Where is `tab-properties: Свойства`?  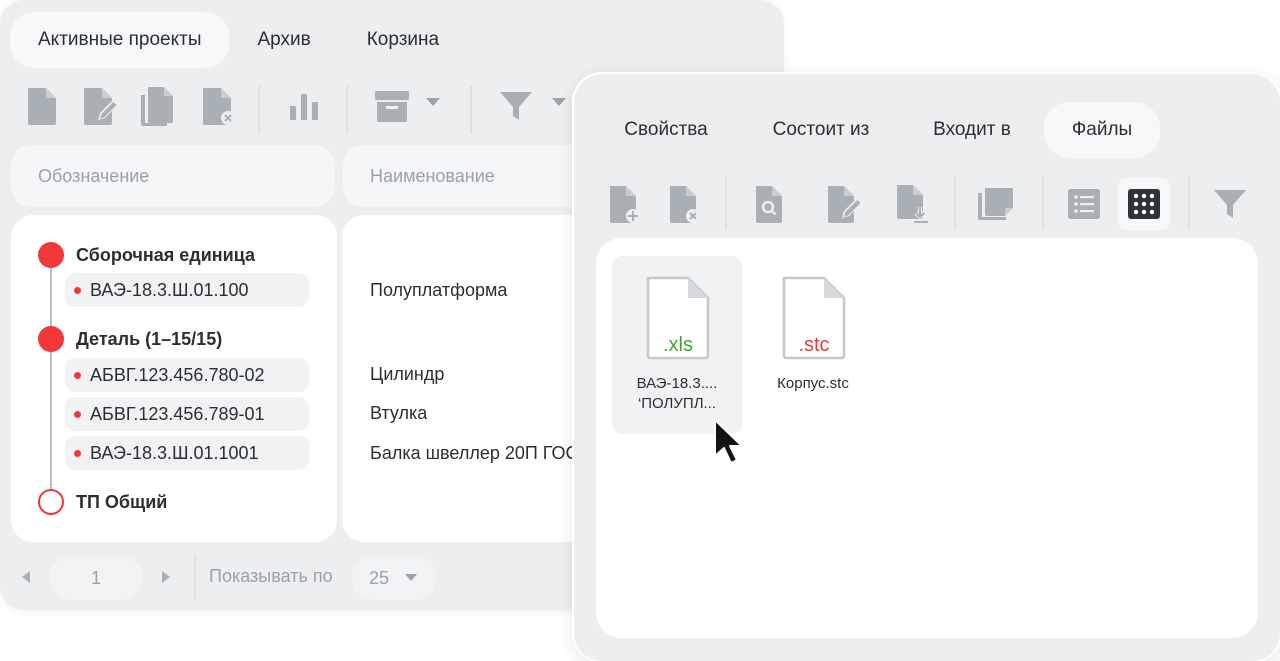
tab-properties: Свойства is located at coordinates (666, 130).